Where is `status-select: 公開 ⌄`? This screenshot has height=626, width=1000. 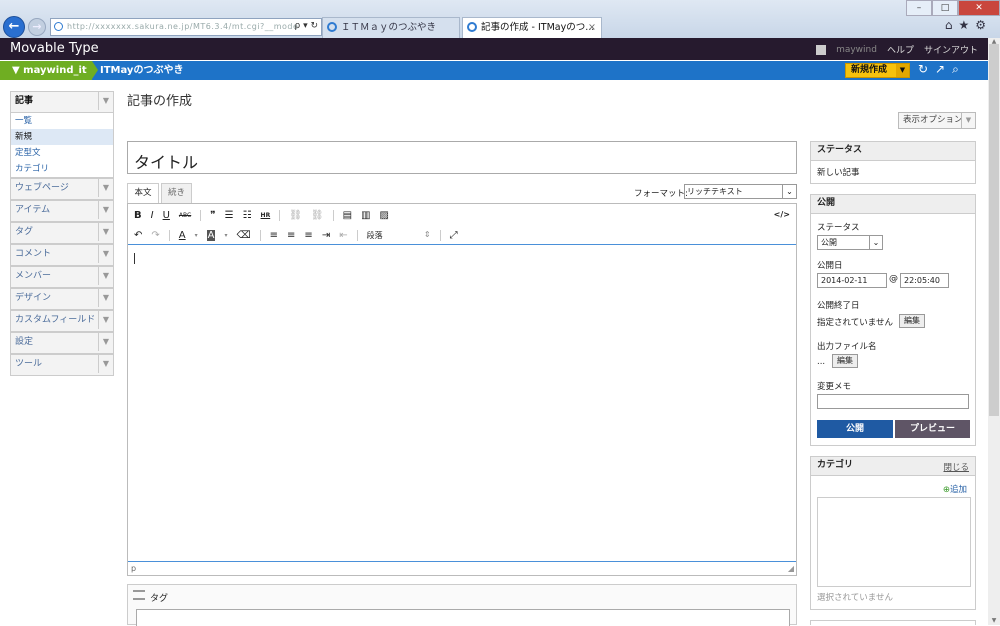
status-select: 公開 ⌄ is located at coordinates (850, 242).